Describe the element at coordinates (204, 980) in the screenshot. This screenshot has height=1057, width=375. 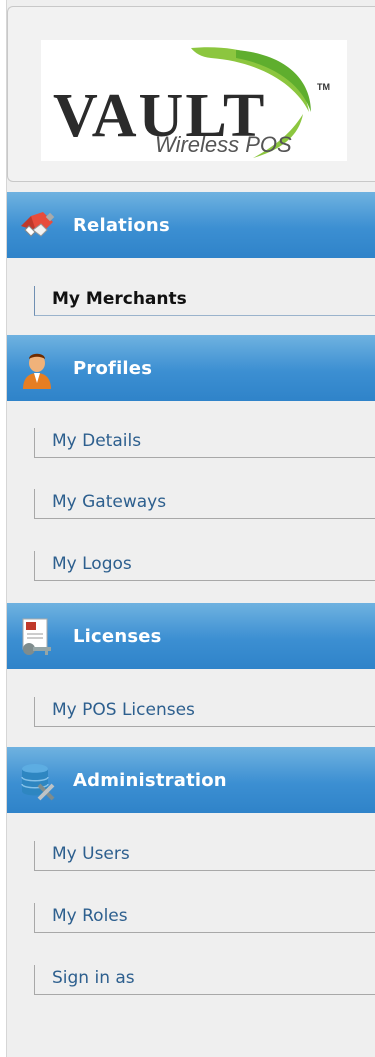
I see `nav-item-sign-in-as: Sign in as` at that location.